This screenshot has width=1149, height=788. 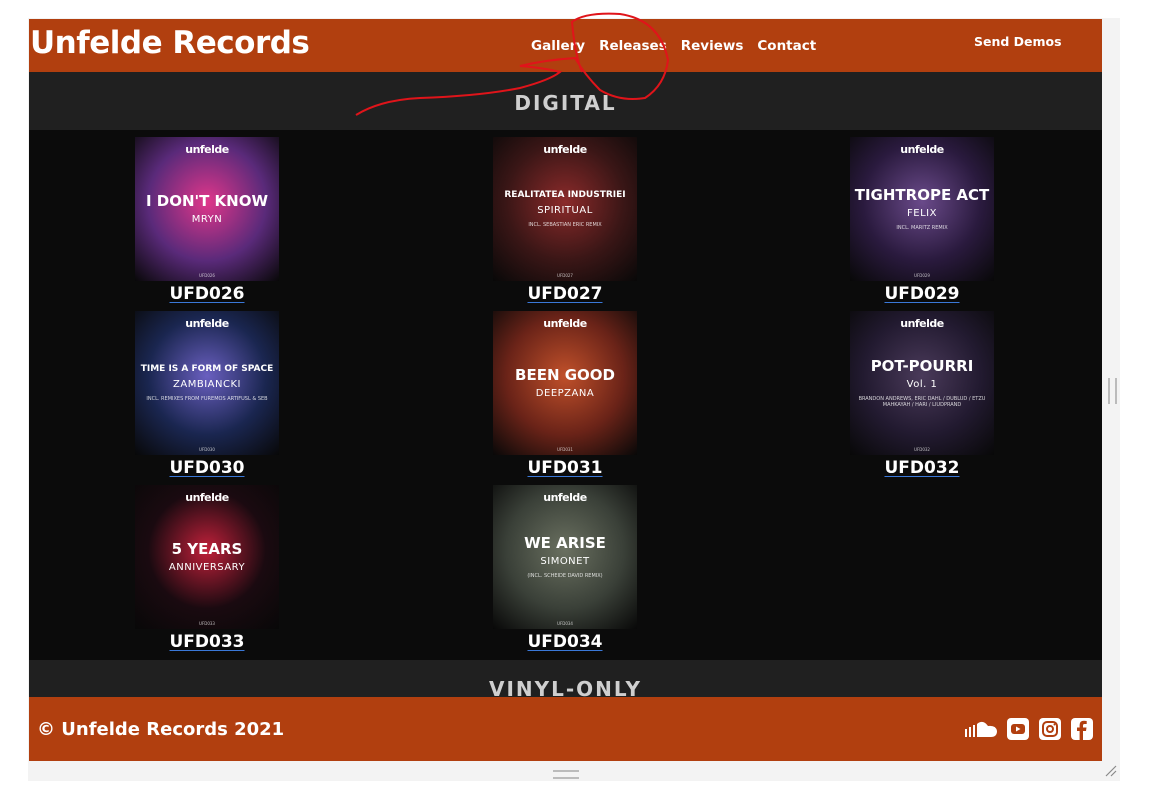 I want to click on cover-artist: DEEPZANA, so click(x=565, y=394).